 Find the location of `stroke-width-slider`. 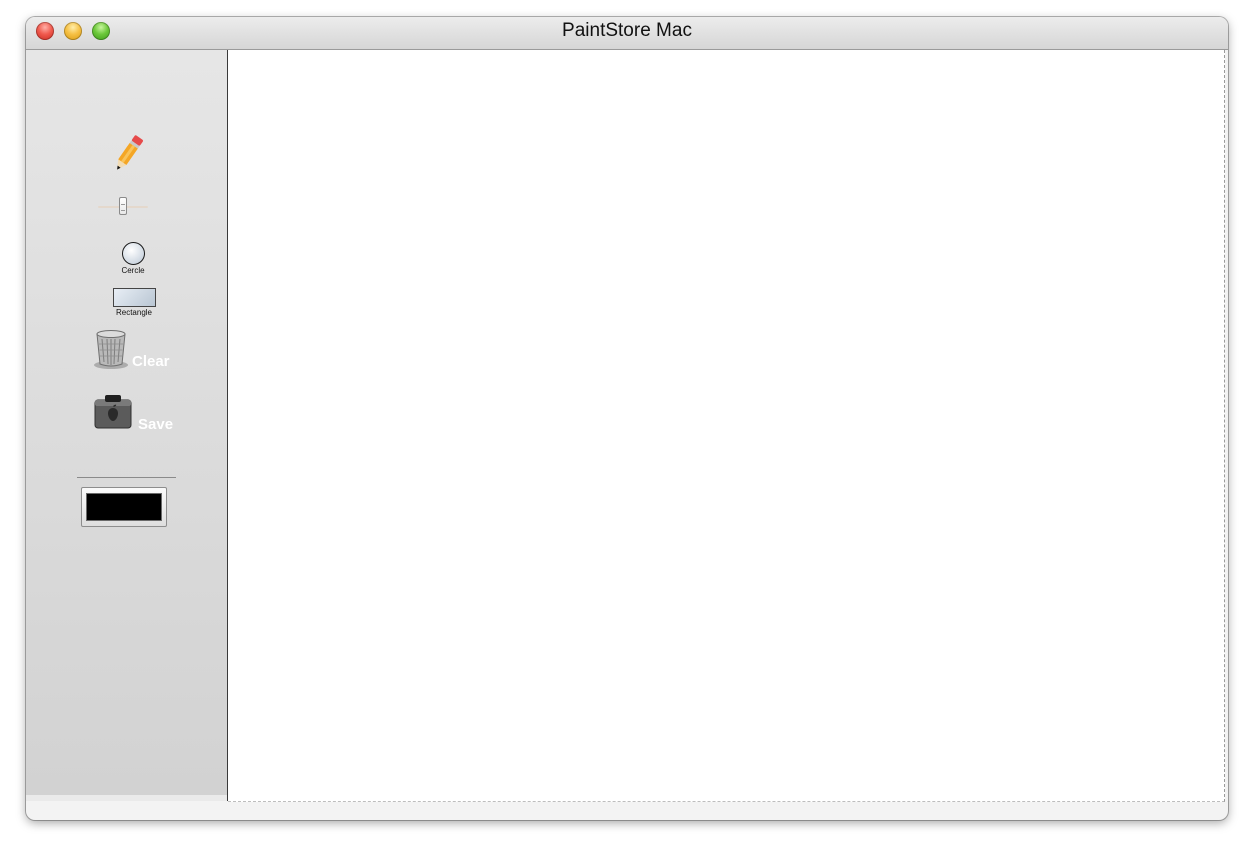

stroke-width-slider is located at coordinates (123, 207).